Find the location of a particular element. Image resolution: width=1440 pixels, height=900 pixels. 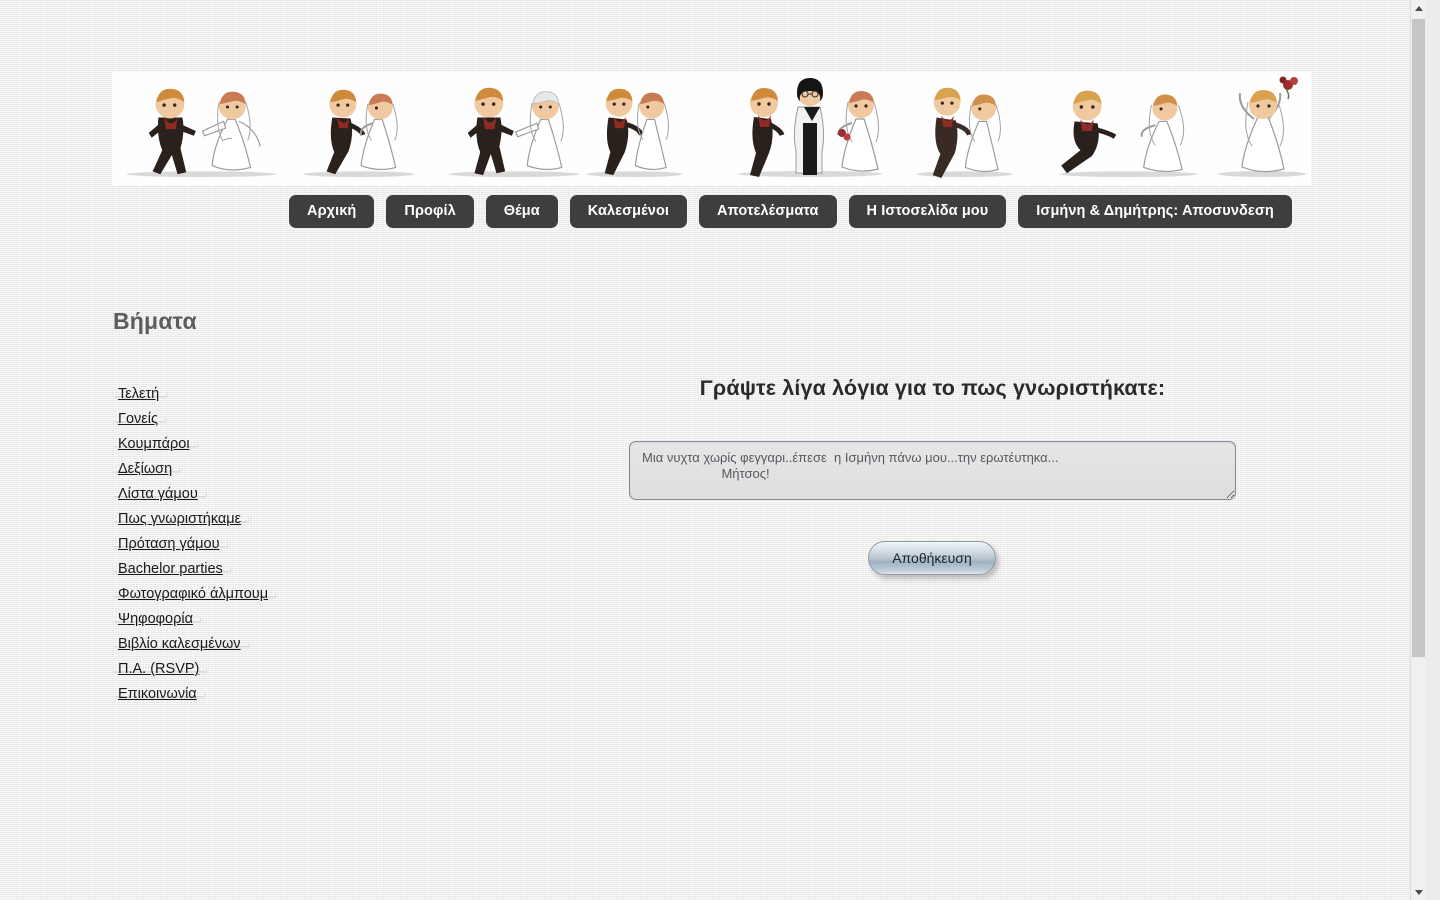

nav-theme: Θέμα is located at coordinates (521, 211).